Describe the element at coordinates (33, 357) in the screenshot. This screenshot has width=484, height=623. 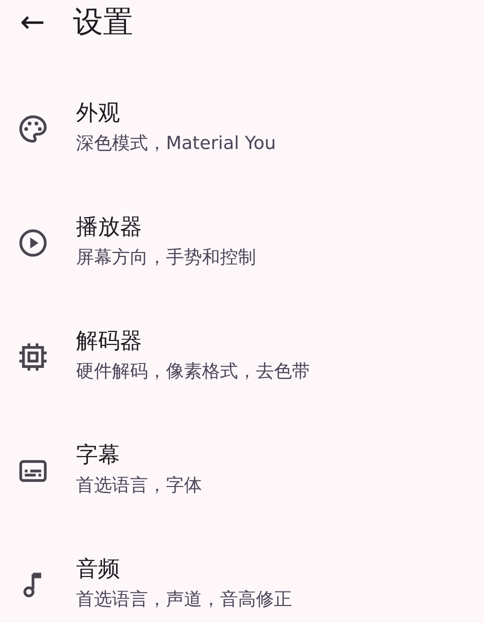
I see `chip-icon` at that location.